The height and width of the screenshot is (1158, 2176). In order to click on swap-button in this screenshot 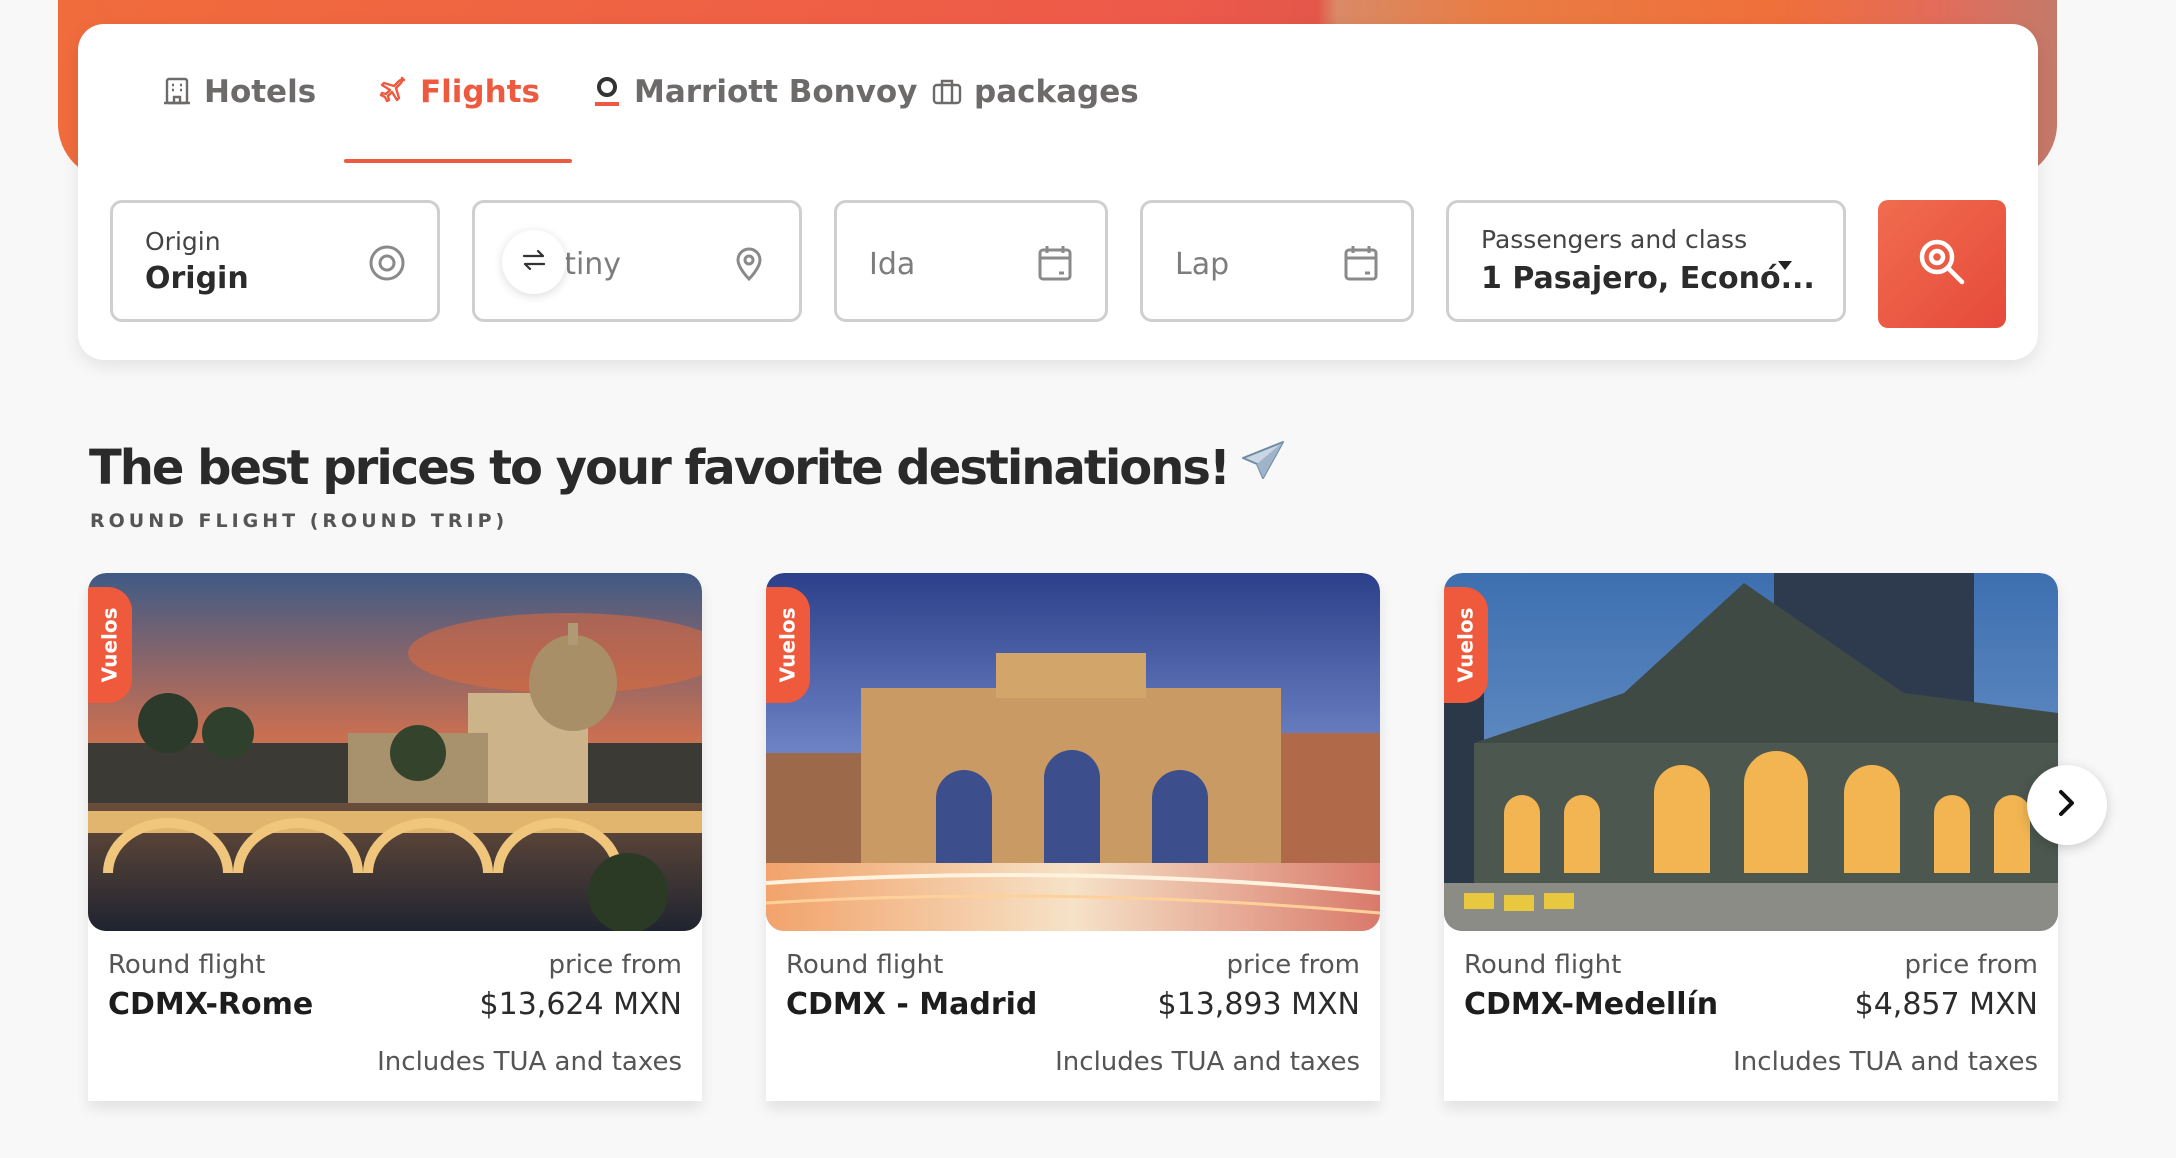, I will do `click(534, 262)`.